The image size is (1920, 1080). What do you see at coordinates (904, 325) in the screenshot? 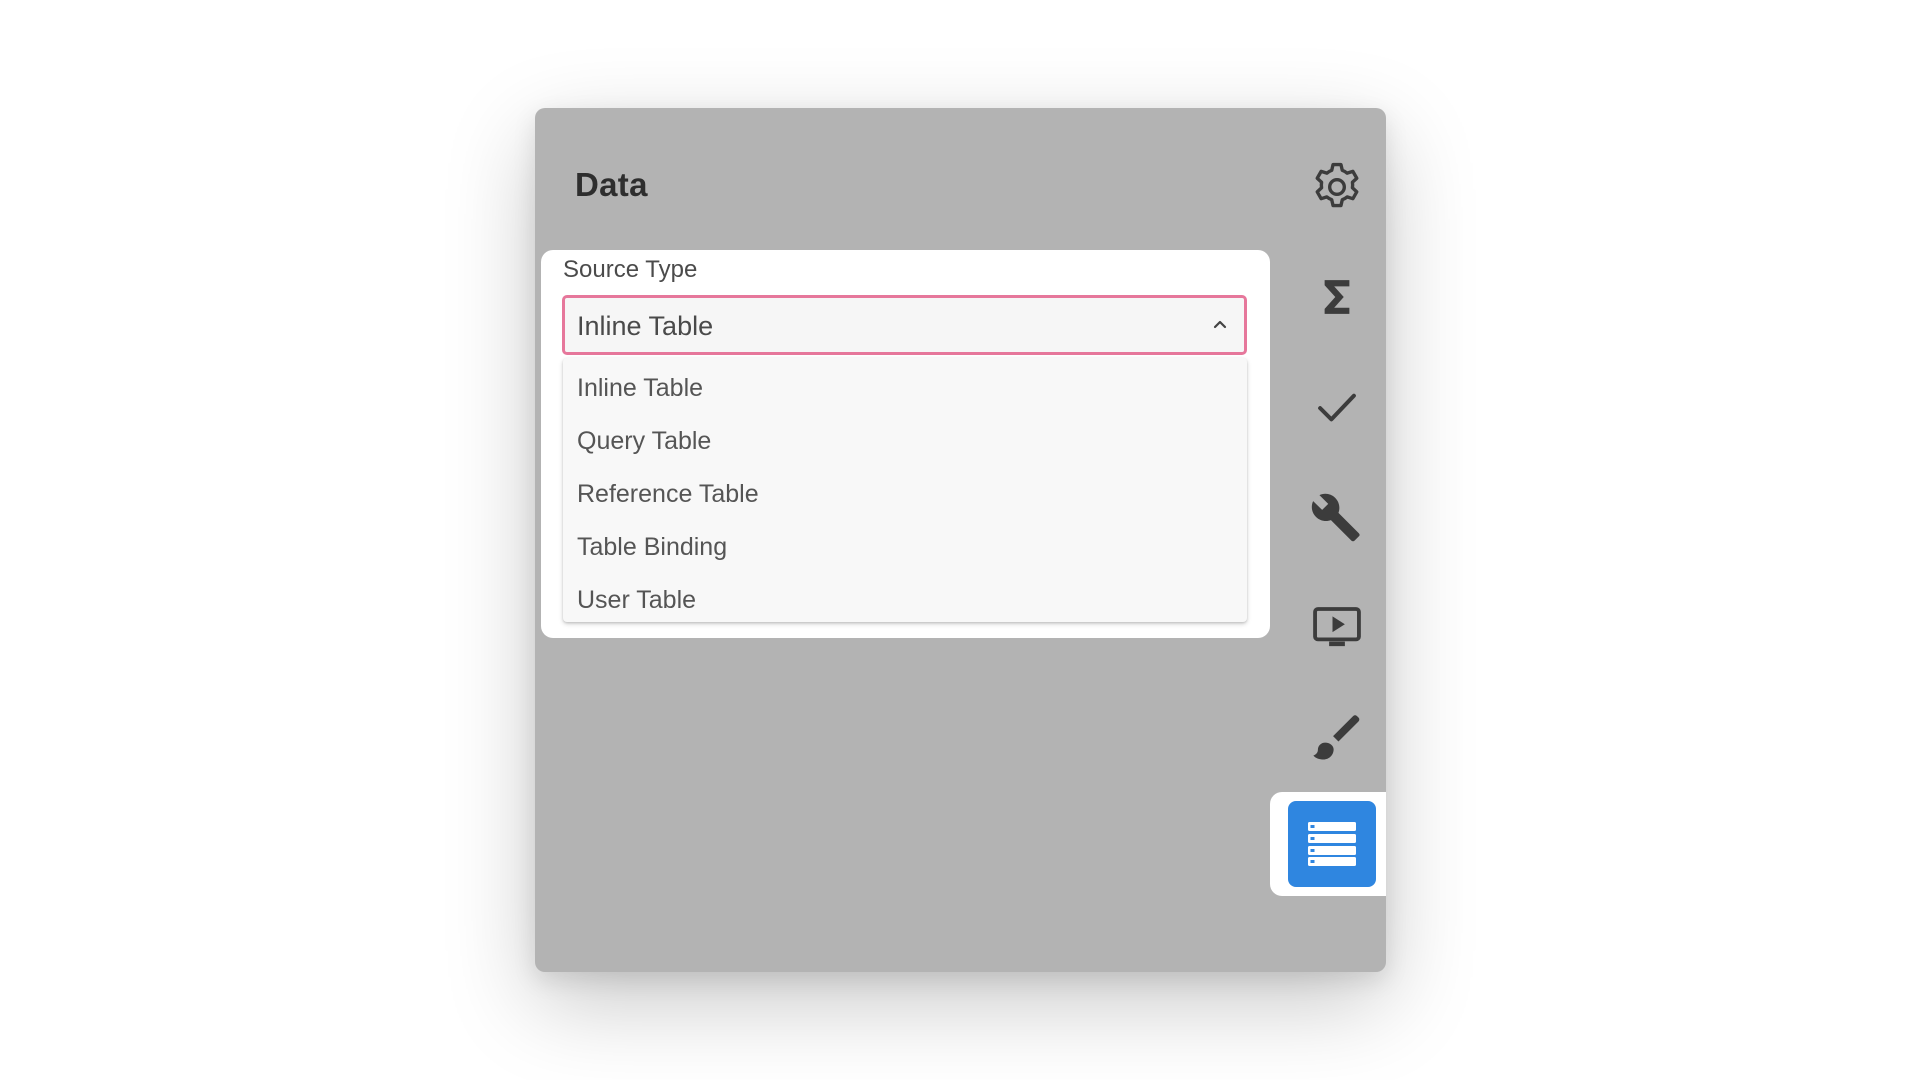
I see `source-type-select: Inline Table` at bounding box center [904, 325].